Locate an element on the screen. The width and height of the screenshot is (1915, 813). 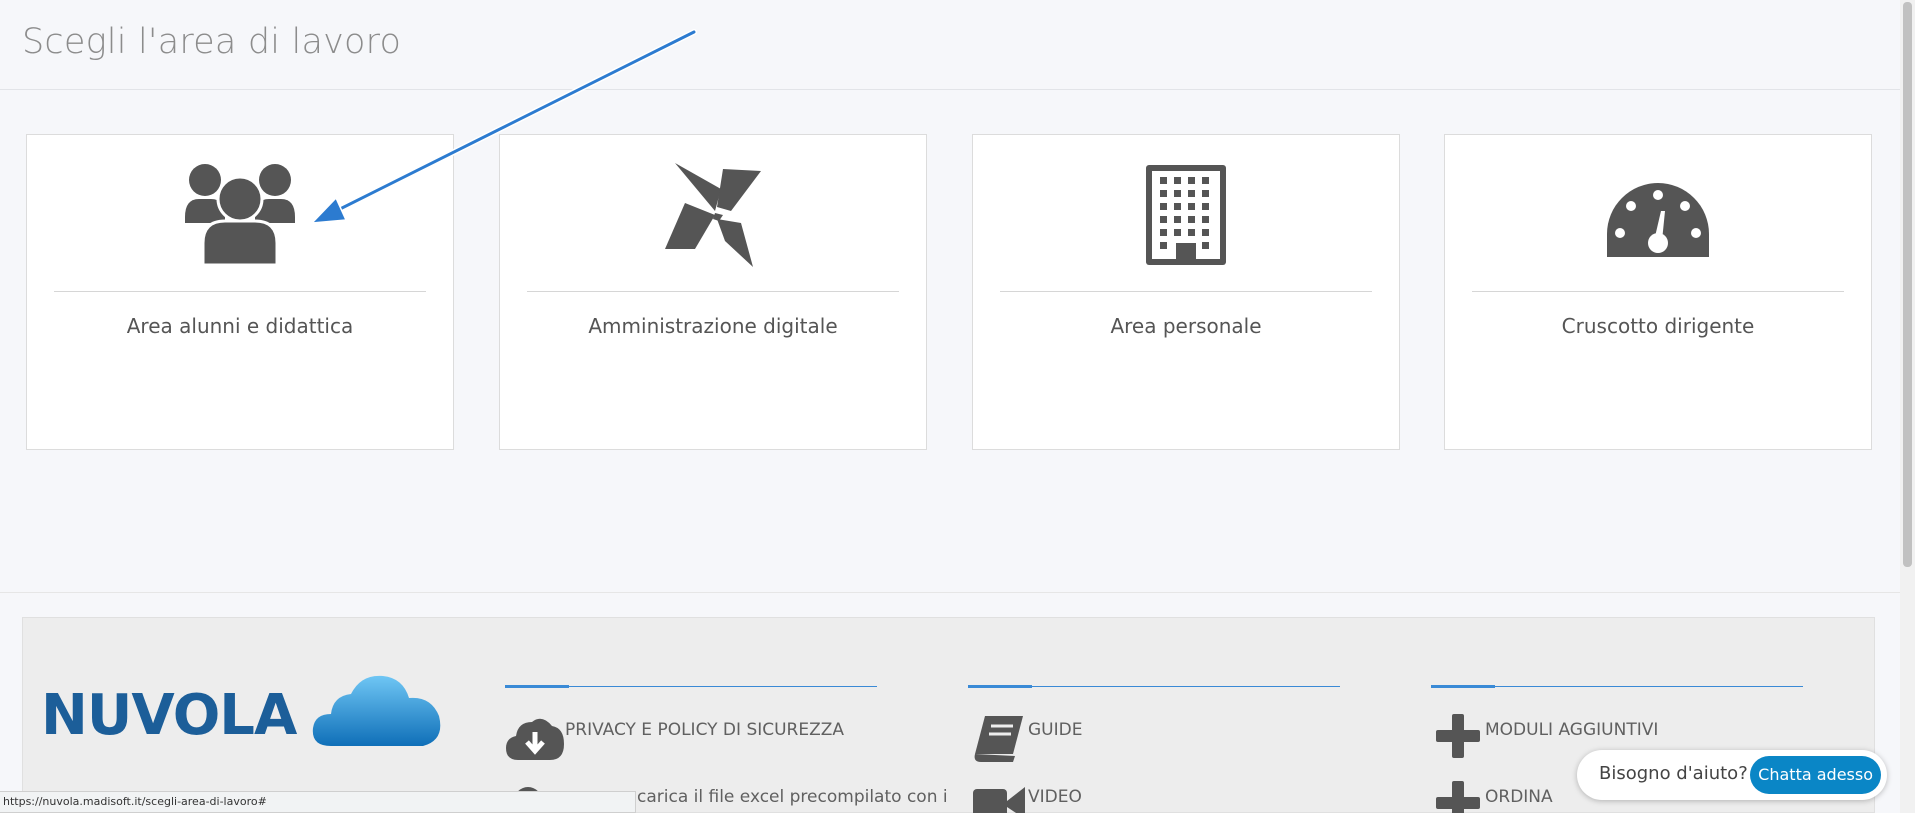
logo-text: NUVOLA is located at coordinates (169, 715).